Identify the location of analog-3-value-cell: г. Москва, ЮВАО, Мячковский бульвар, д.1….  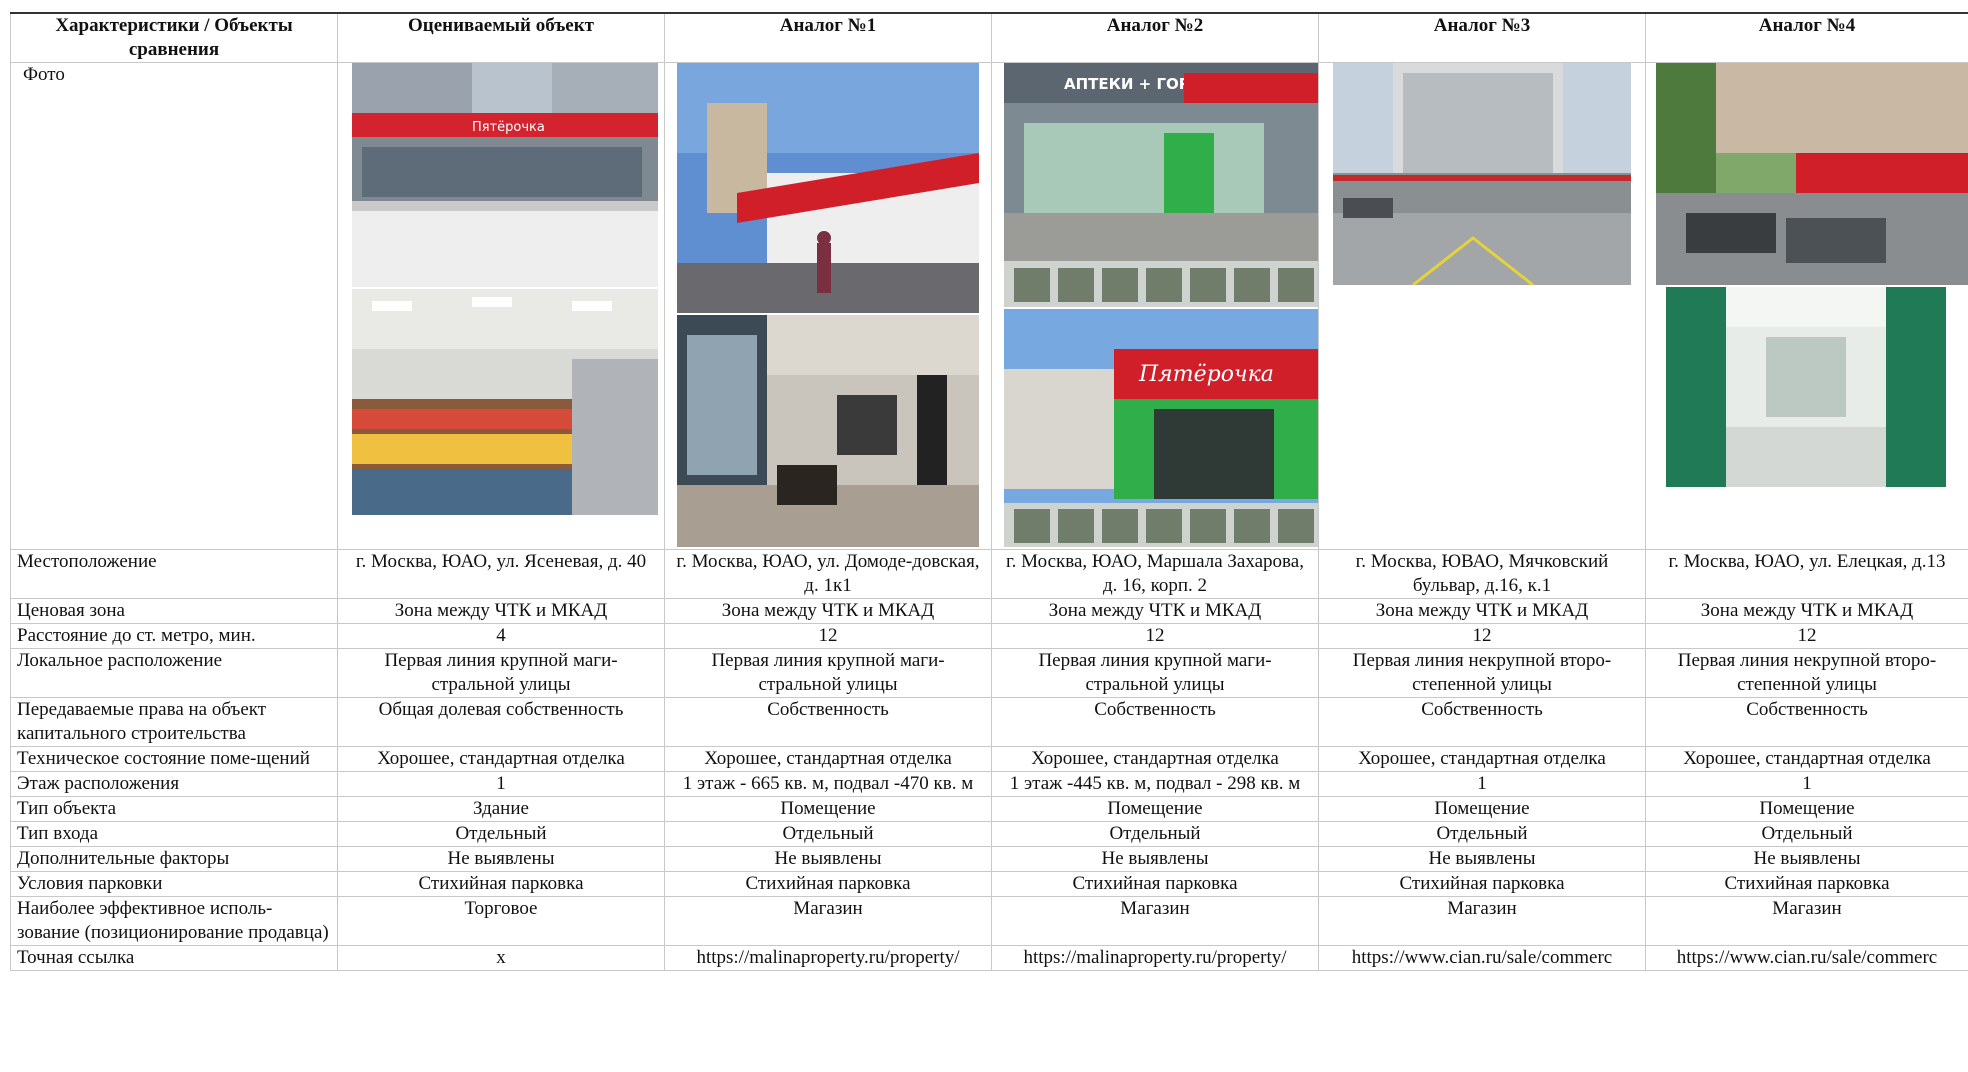
(1482, 574).